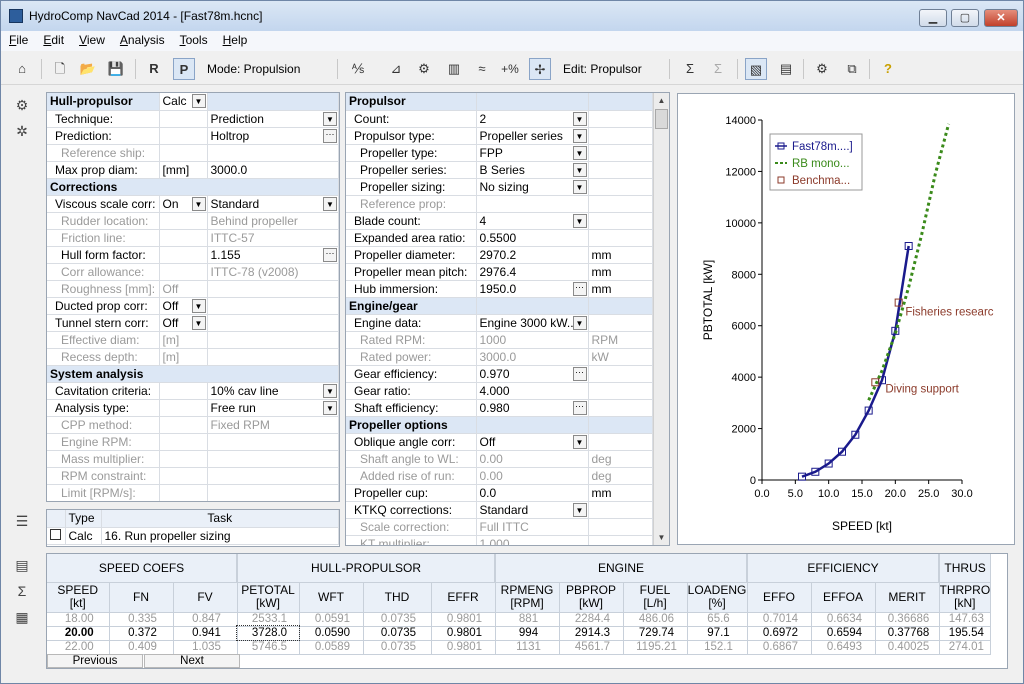  I want to click on result-cell: 0.37768, so click(907, 633).